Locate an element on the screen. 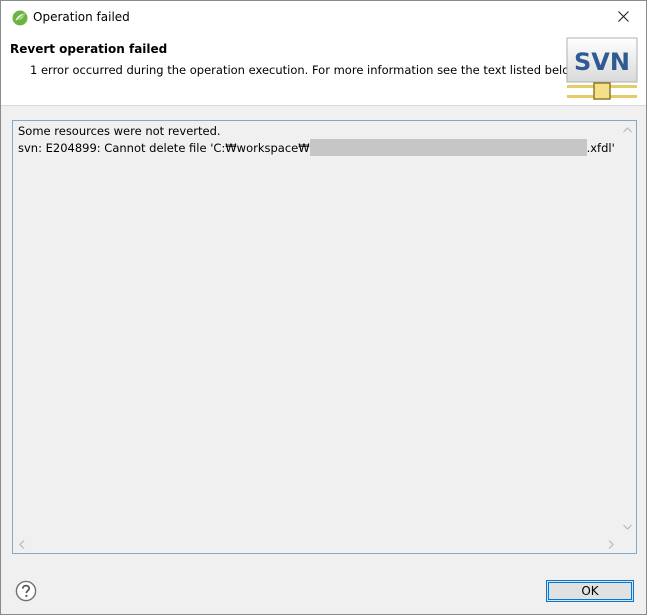  redacted-path is located at coordinates (448, 147).